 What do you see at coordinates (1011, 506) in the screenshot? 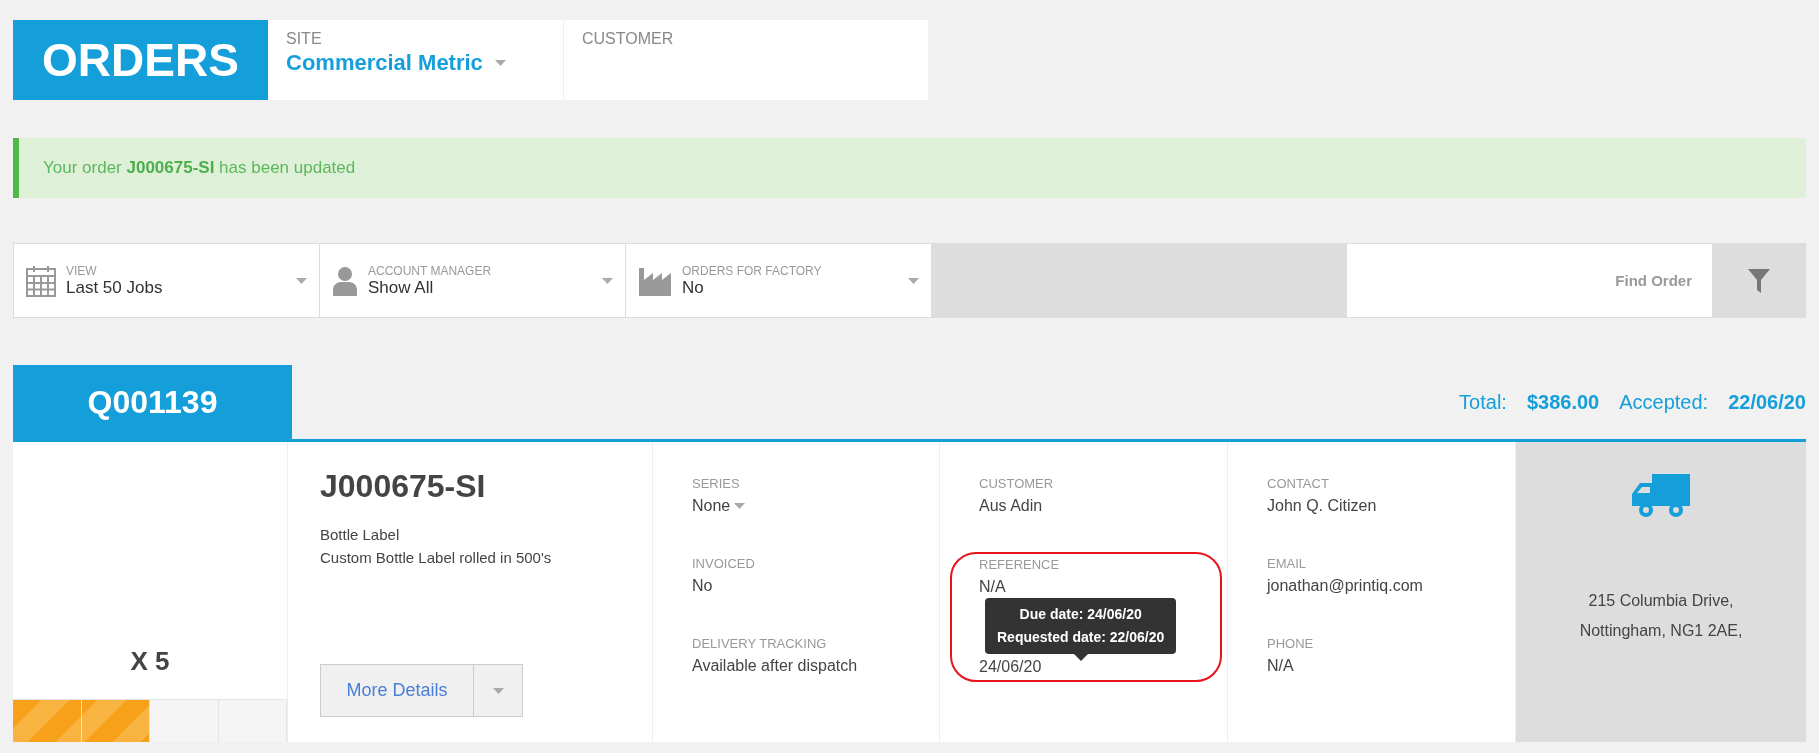
I see `field-value: Aus Adin` at bounding box center [1011, 506].